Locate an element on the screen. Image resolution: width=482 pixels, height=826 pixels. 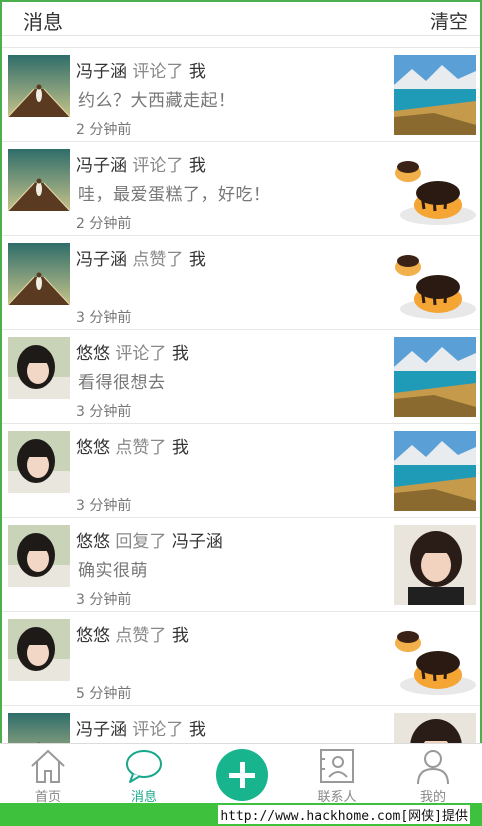
bottom-nav: 首页 消息 联系人 我的 is located at coordinates (241, 774).